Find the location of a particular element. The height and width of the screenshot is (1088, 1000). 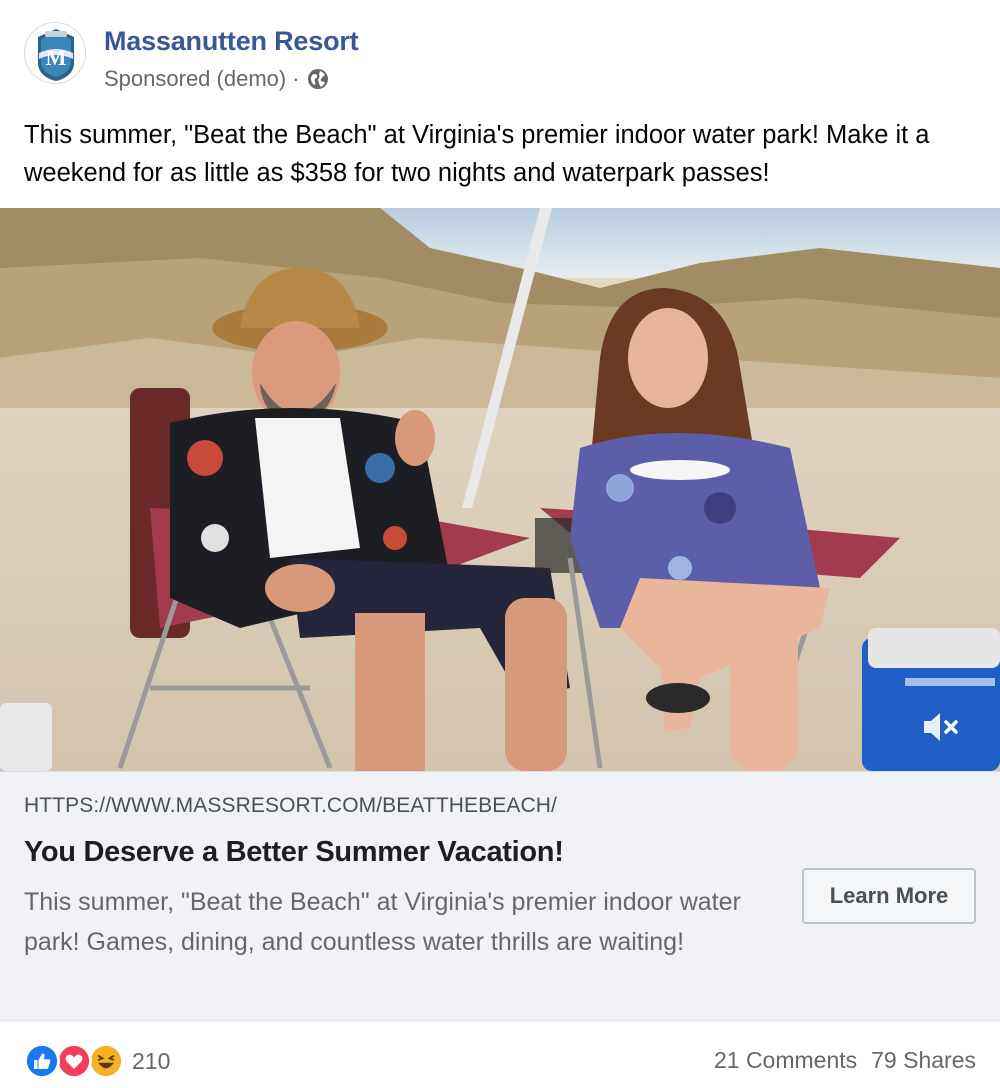

like-reaction-icon is located at coordinates (42, 1061).